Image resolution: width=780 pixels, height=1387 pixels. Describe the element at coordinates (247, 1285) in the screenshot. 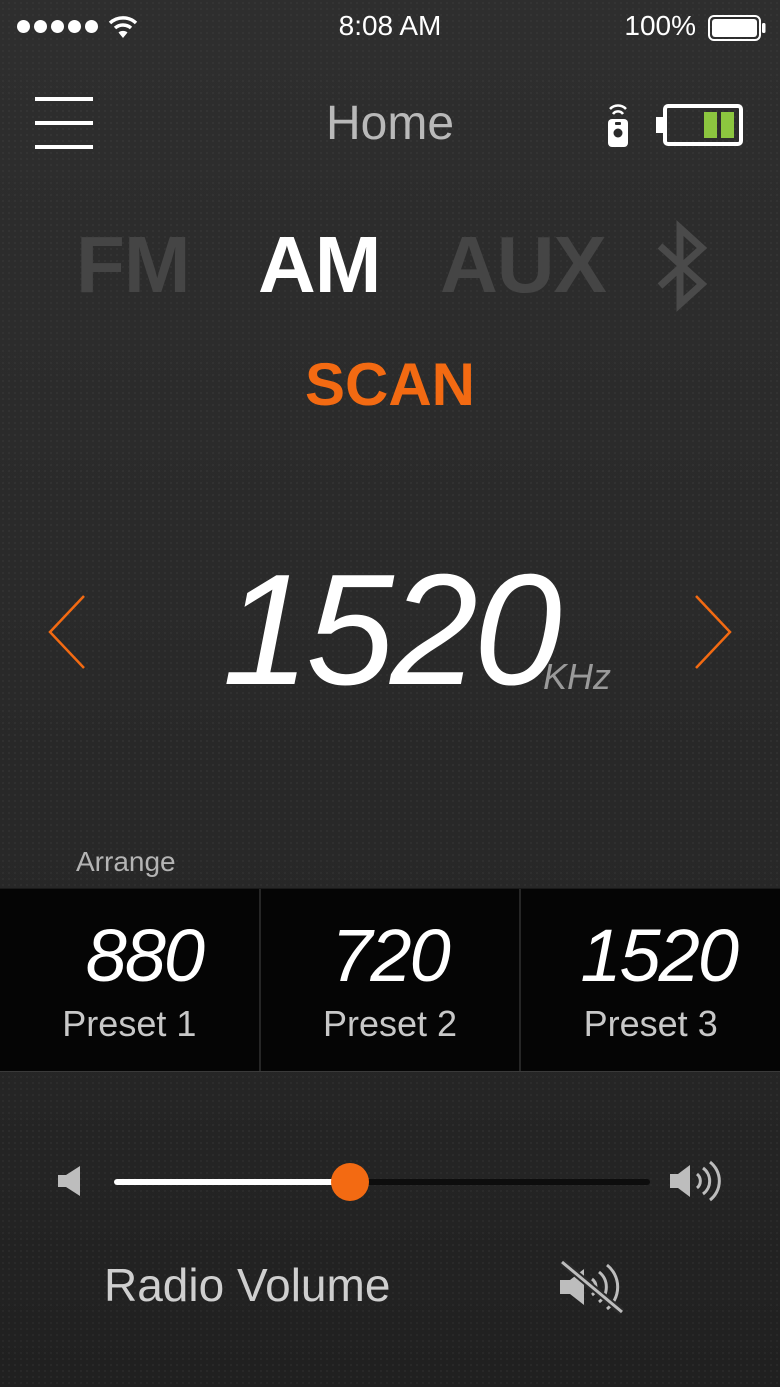

I see `volume-label: Radio Volume` at that location.